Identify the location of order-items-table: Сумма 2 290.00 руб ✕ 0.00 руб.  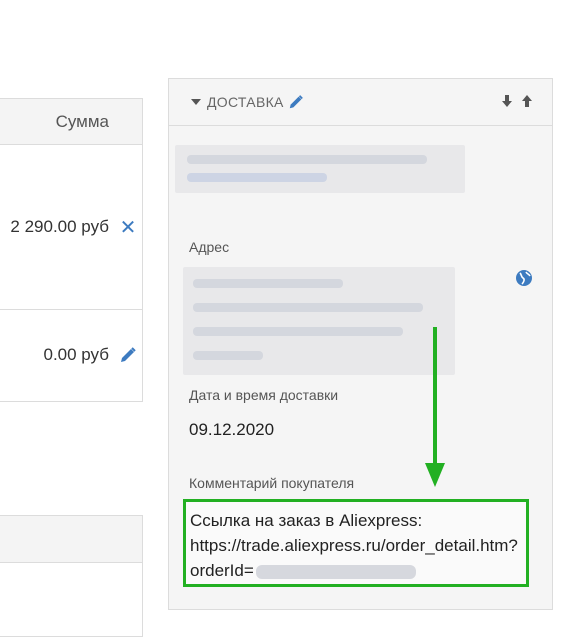
(71, 250).